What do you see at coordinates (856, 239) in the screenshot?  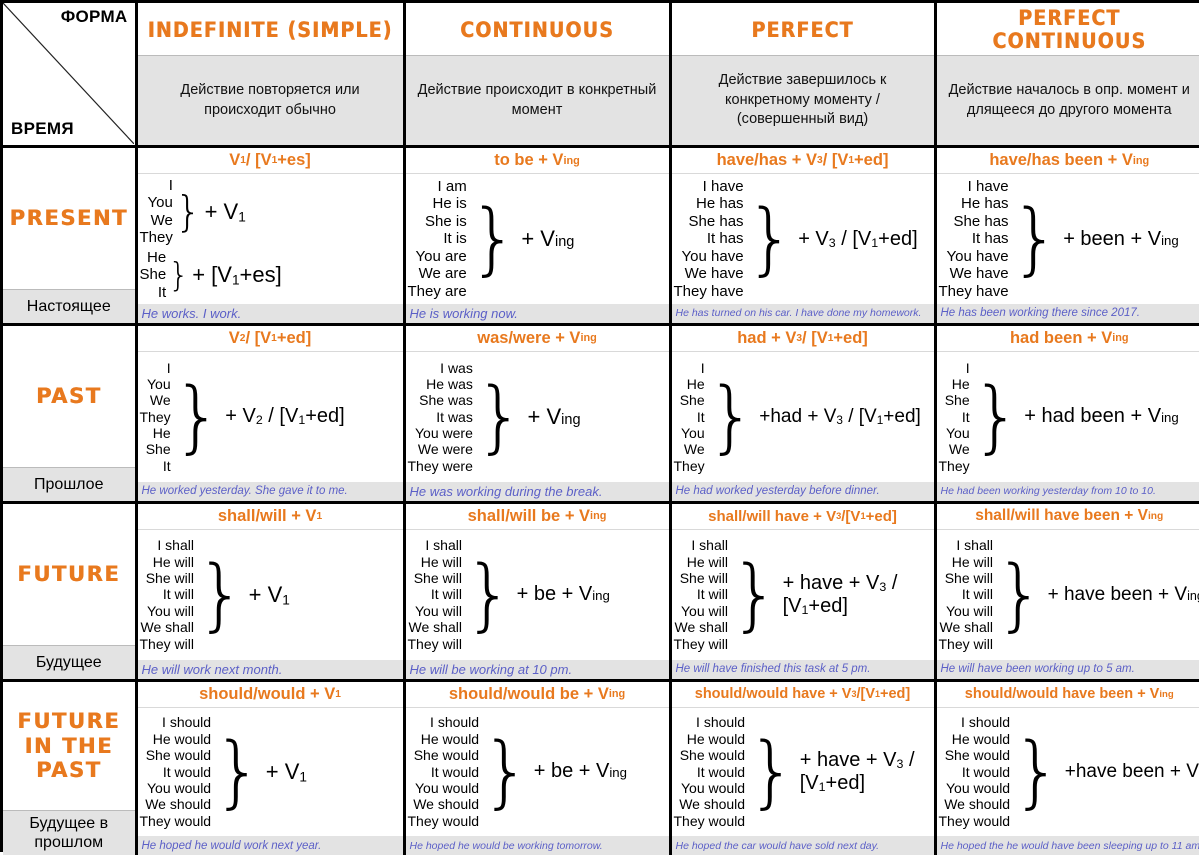 I see `formula-tail: + V3 / [V1+ed]` at bounding box center [856, 239].